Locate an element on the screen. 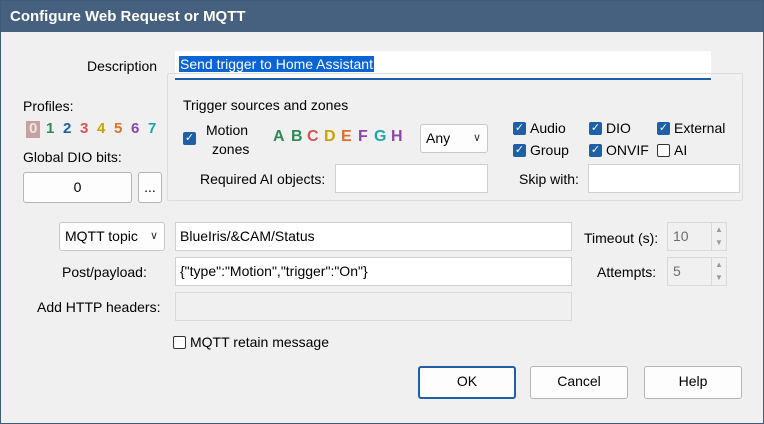 The image size is (764, 424). retain-checkbox is located at coordinates (179, 342).